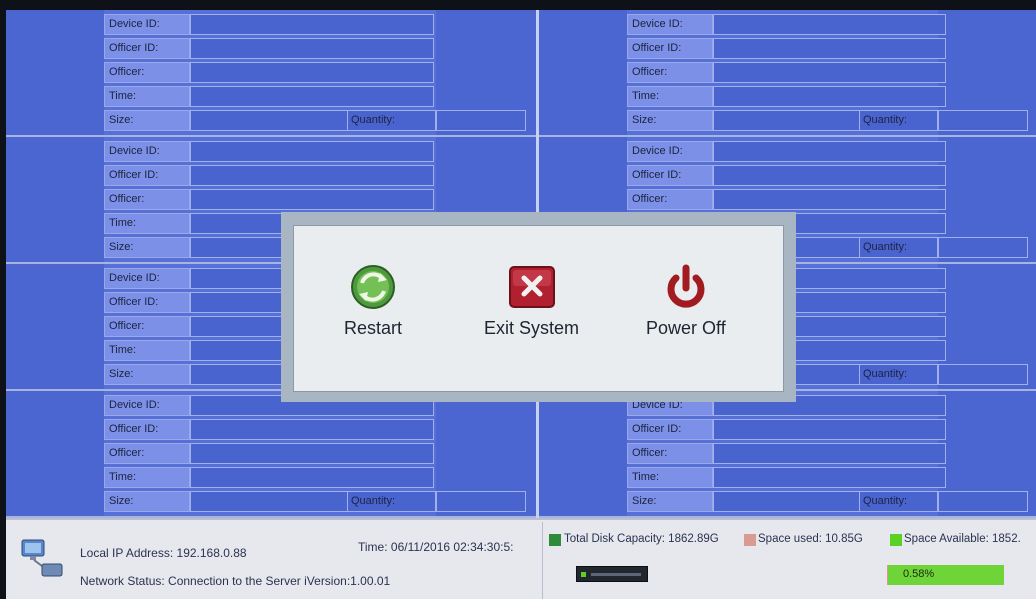 The width and height of the screenshot is (1036, 599). What do you see at coordinates (686, 301) in the screenshot?
I see `power-off-button: Power Off` at bounding box center [686, 301].